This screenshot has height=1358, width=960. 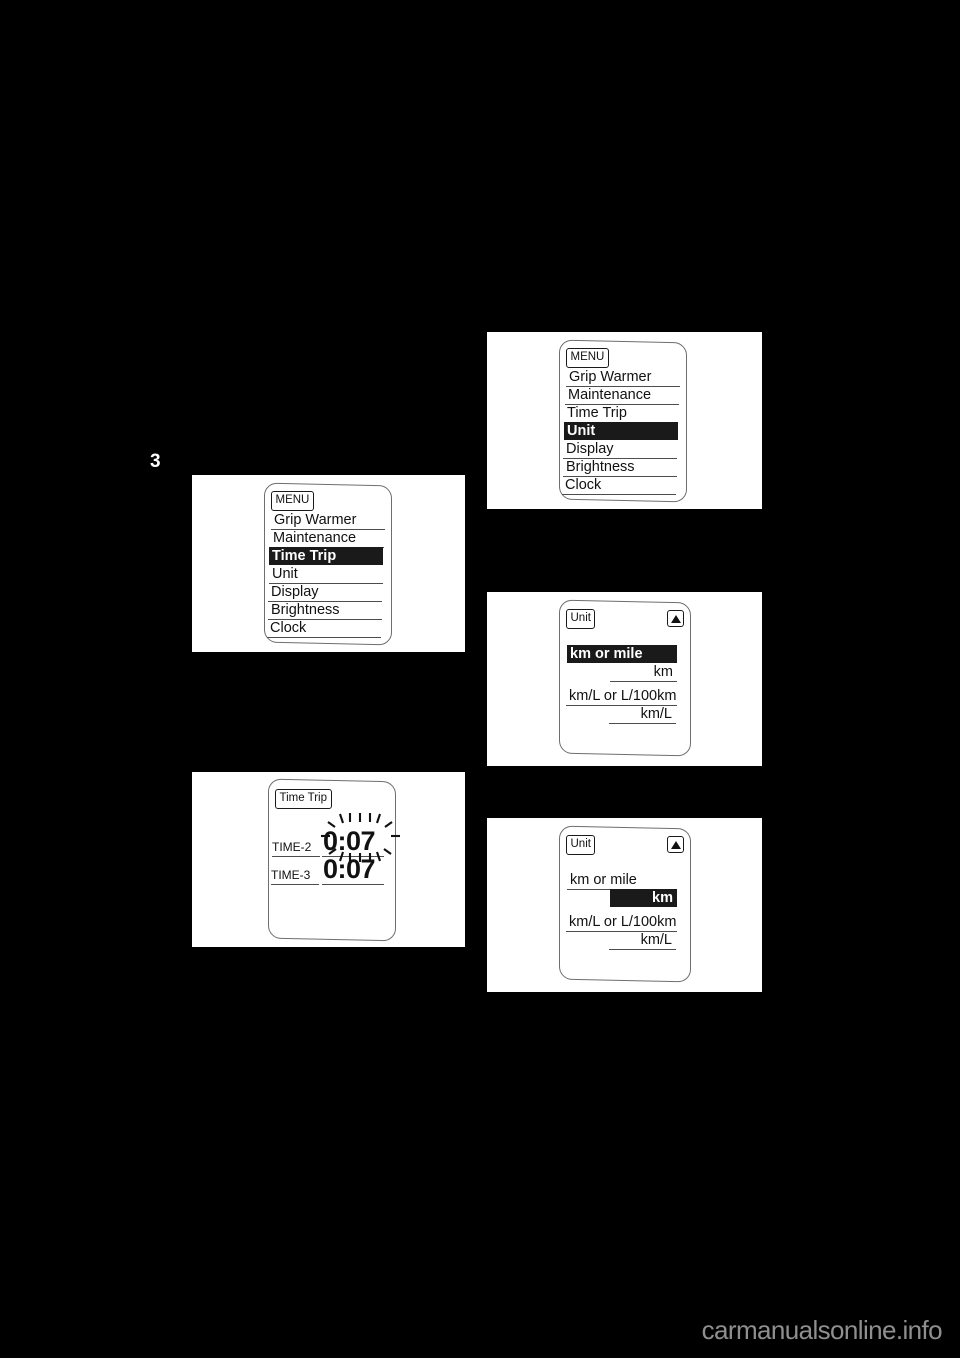 I want to click on lcd-content-unit-b: Unit km or mile km km/L or L/100km km/L, so click(x=624, y=905).